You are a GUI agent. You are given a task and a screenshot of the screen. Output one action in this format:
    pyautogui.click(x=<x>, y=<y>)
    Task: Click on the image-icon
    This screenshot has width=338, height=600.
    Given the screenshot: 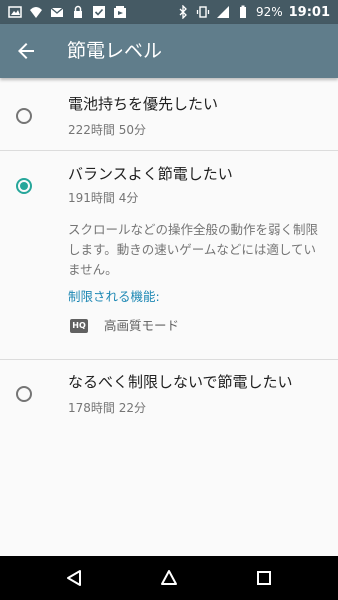 What is the action you would take?
    pyautogui.click(x=15, y=12)
    